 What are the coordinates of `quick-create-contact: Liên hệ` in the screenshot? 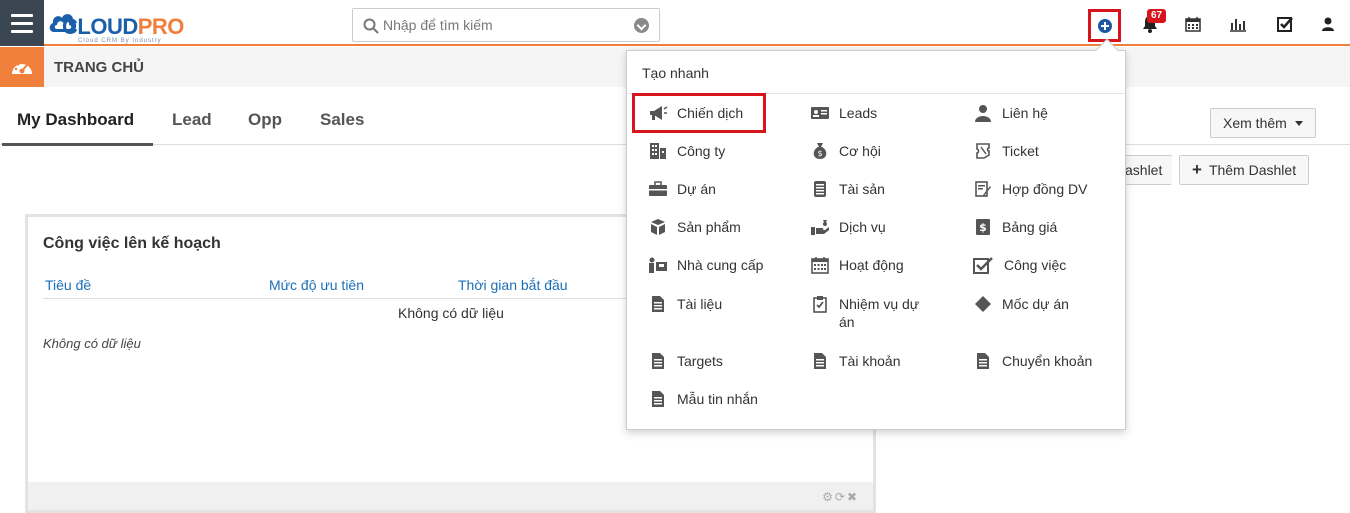 It's located at (1037, 113).